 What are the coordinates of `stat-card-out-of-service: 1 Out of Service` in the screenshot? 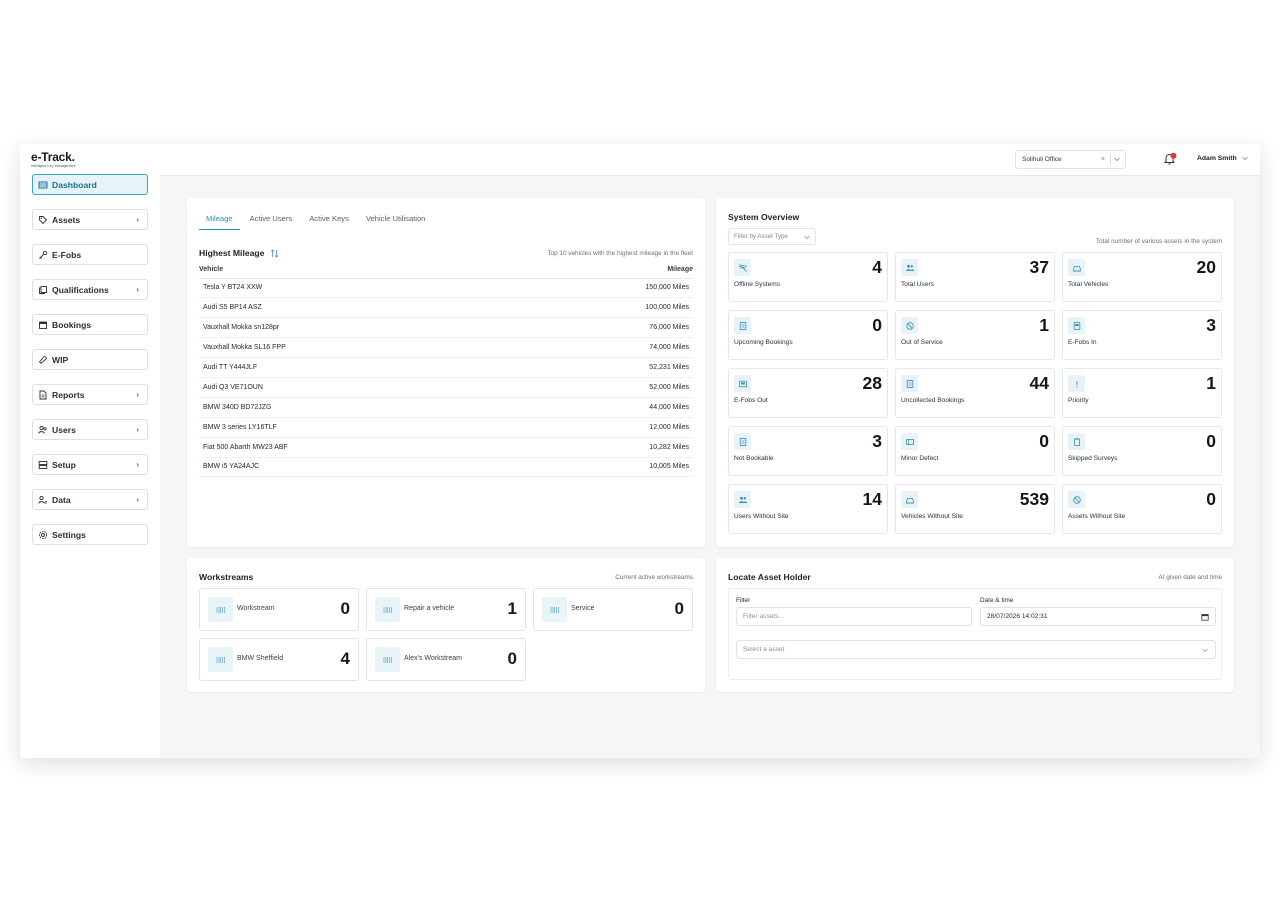 It's located at (975, 335).